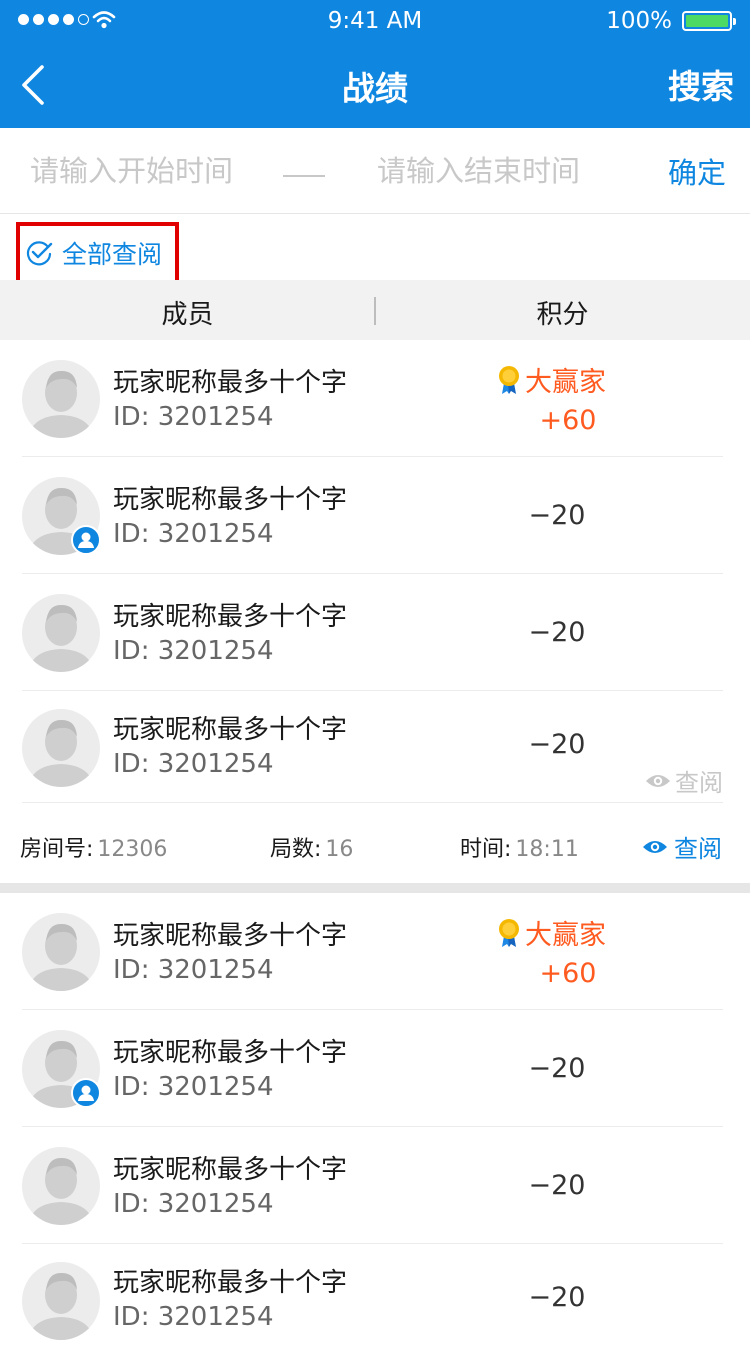 The width and height of the screenshot is (750, 1361). What do you see at coordinates (304, 176) in the screenshot?
I see `range-separator` at bounding box center [304, 176].